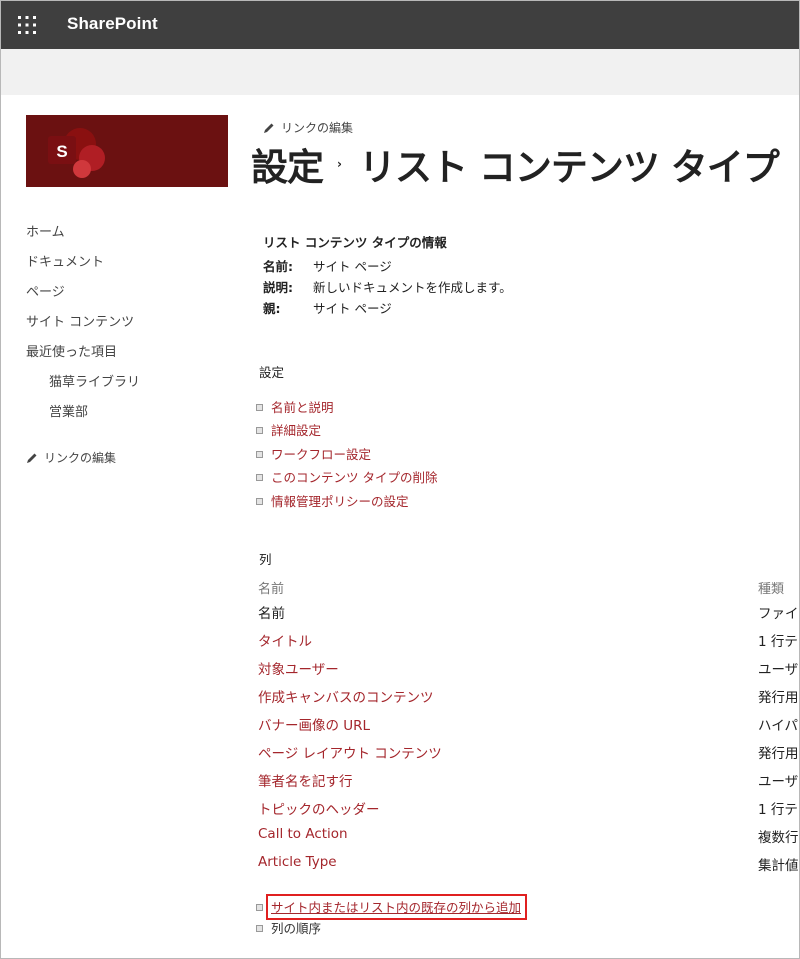 This screenshot has height=959, width=800. What do you see at coordinates (278, 287) in the screenshot?
I see `info-label: 説明:` at bounding box center [278, 287].